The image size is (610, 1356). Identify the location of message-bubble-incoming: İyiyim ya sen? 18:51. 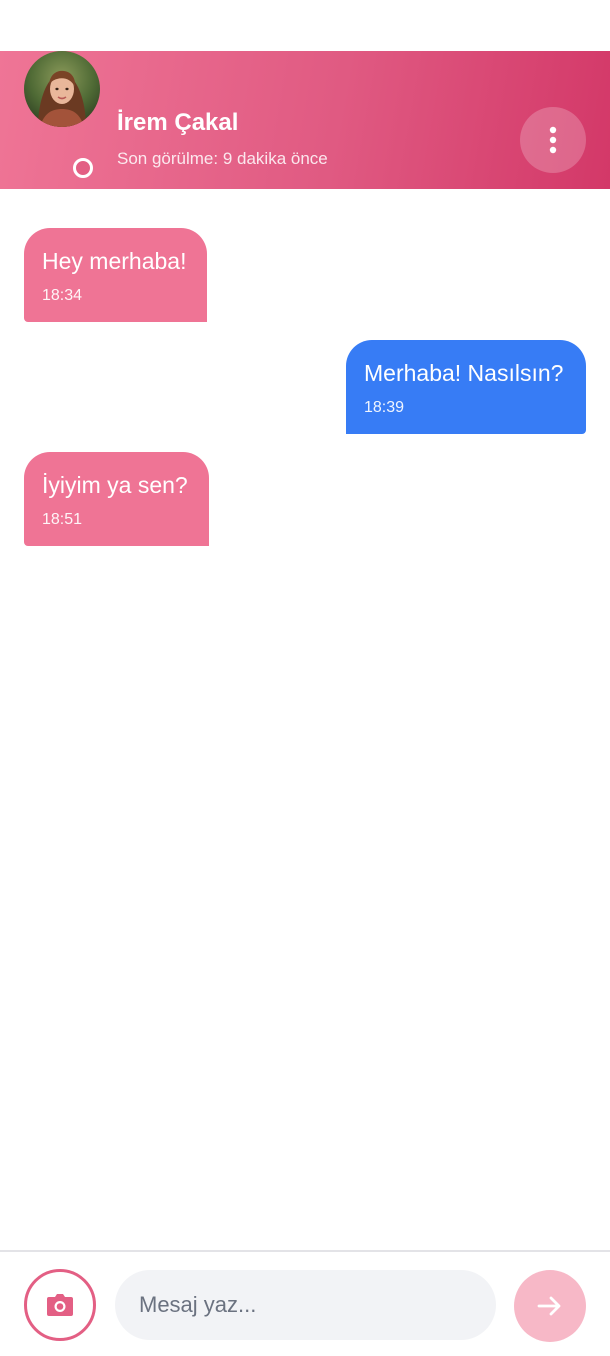
(116, 499).